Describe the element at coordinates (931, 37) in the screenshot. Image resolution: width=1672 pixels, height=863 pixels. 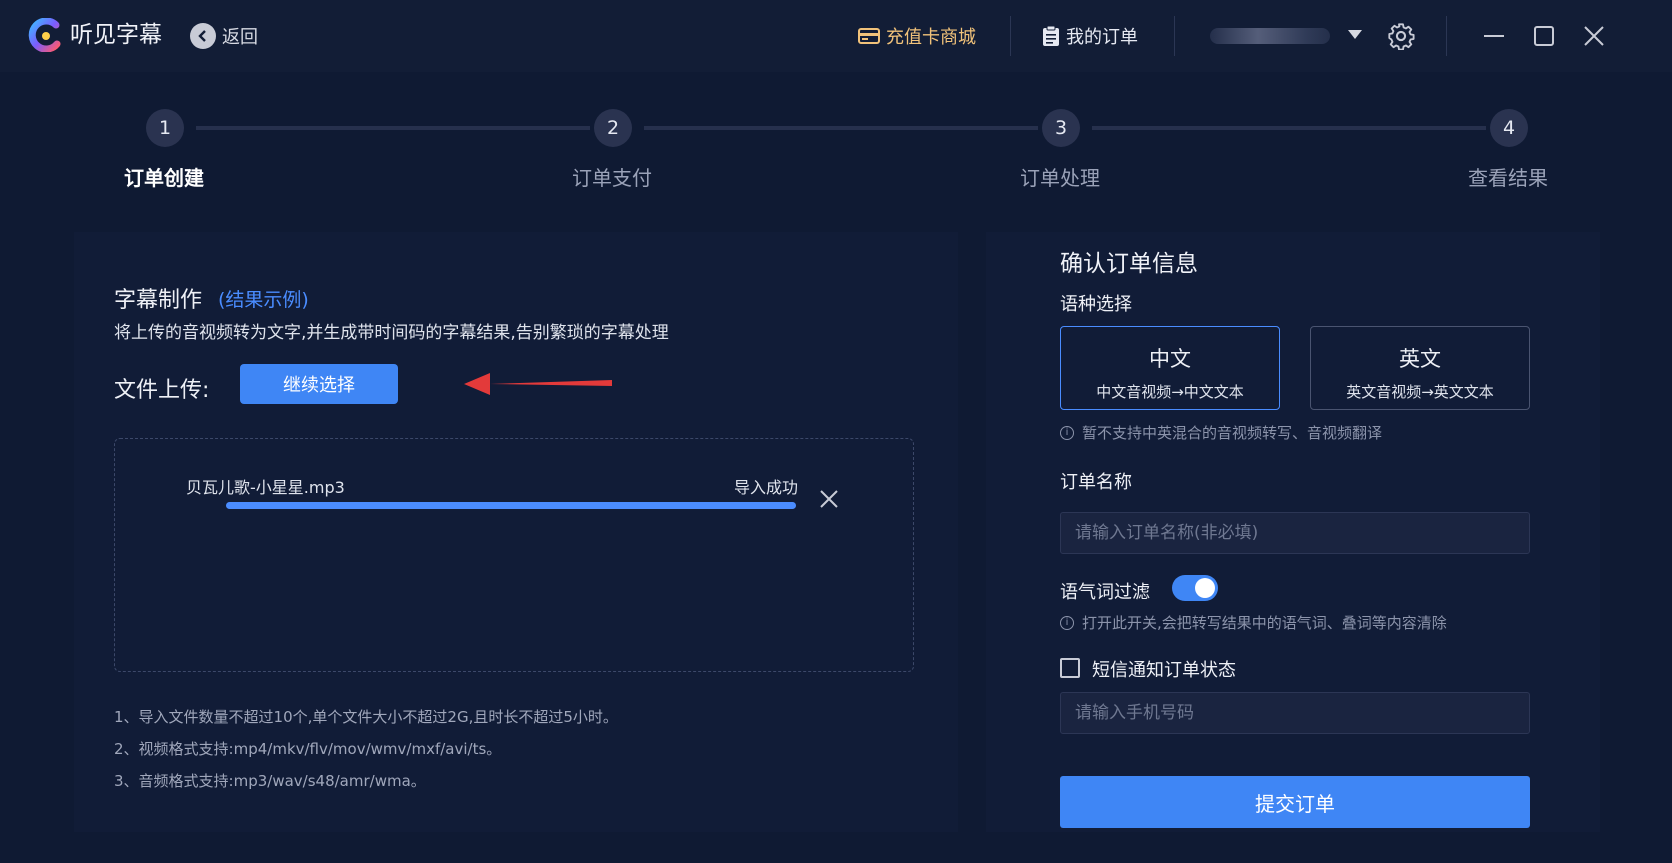
I see `shop-label: 充值卡商城` at that location.